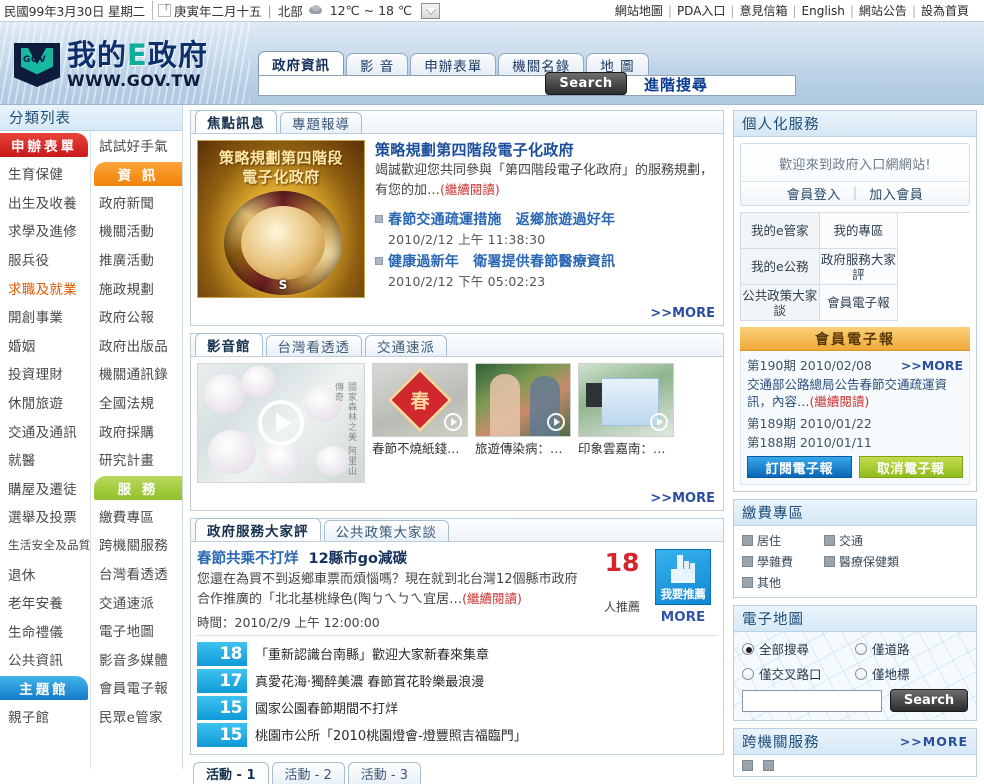  What do you see at coordinates (783, 540) in the screenshot?
I see `payment-item-housing: 居住` at bounding box center [783, 540].